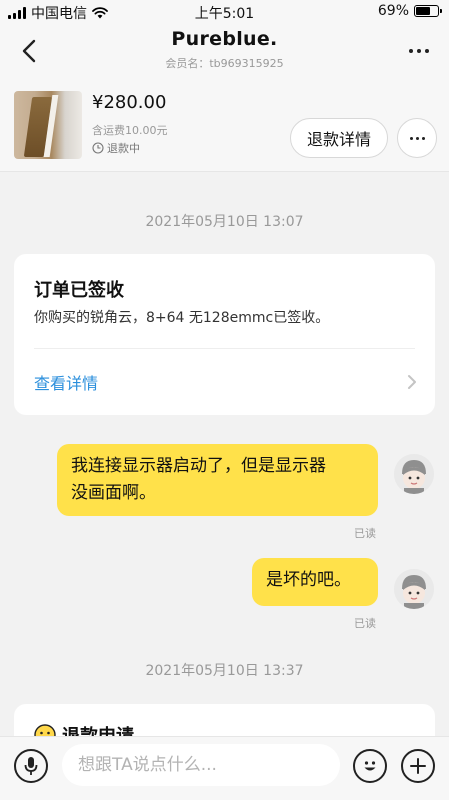 Image resolution: width=449 pixels, height=800 pixels. I want to click on message-bubble: 我连接显示器启动了，但是显示器 没画面啊。, so click(217, 480).